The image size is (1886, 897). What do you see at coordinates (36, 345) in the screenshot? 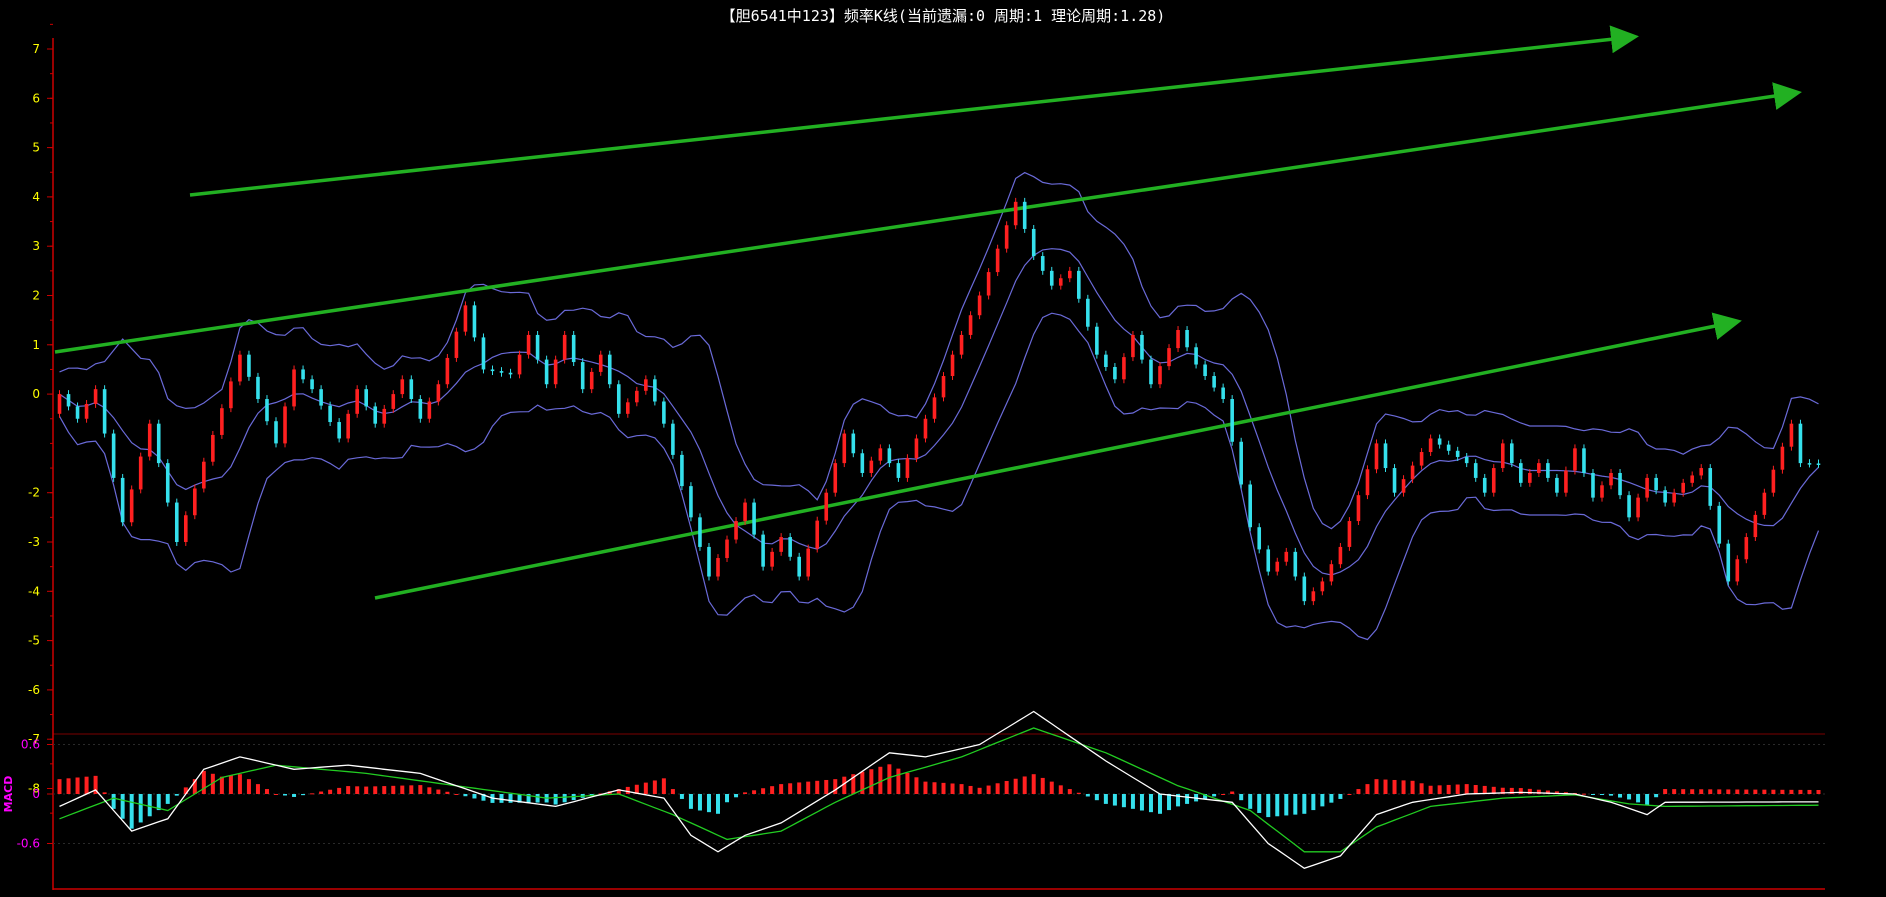
I see `y-tick-label: 1` at bounding box center [36, 345].